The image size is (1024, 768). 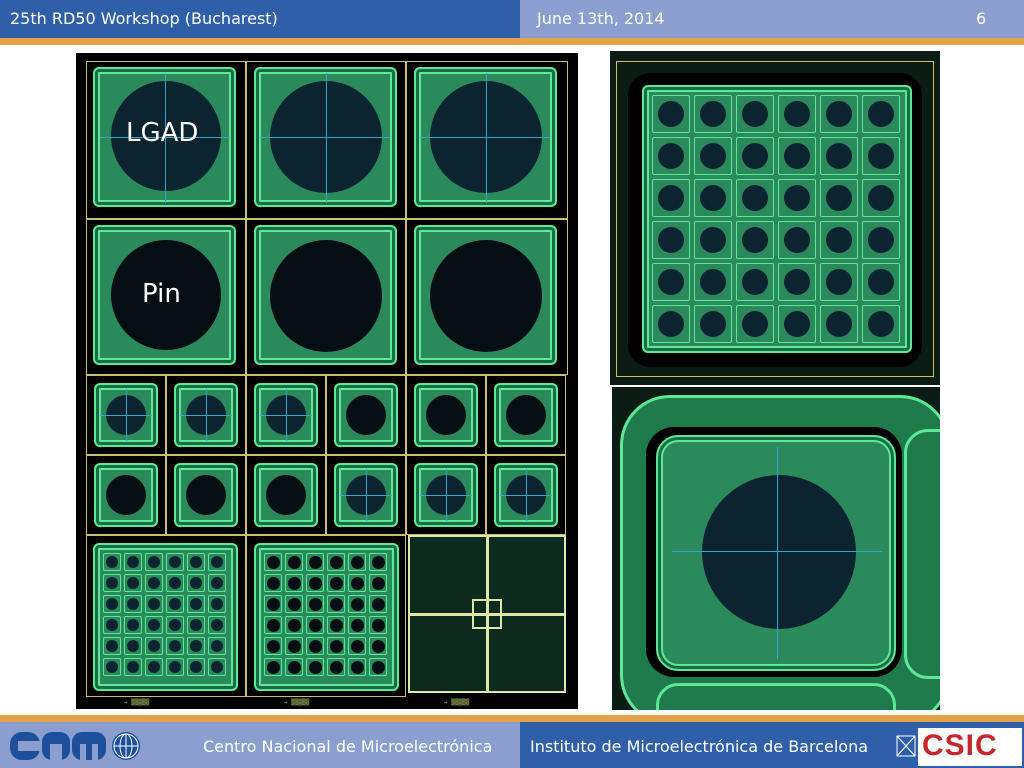 What do you see at coordinates (486, 296) in the screenshot?
I see `pin-active-area` at bounding box center [486, 296].